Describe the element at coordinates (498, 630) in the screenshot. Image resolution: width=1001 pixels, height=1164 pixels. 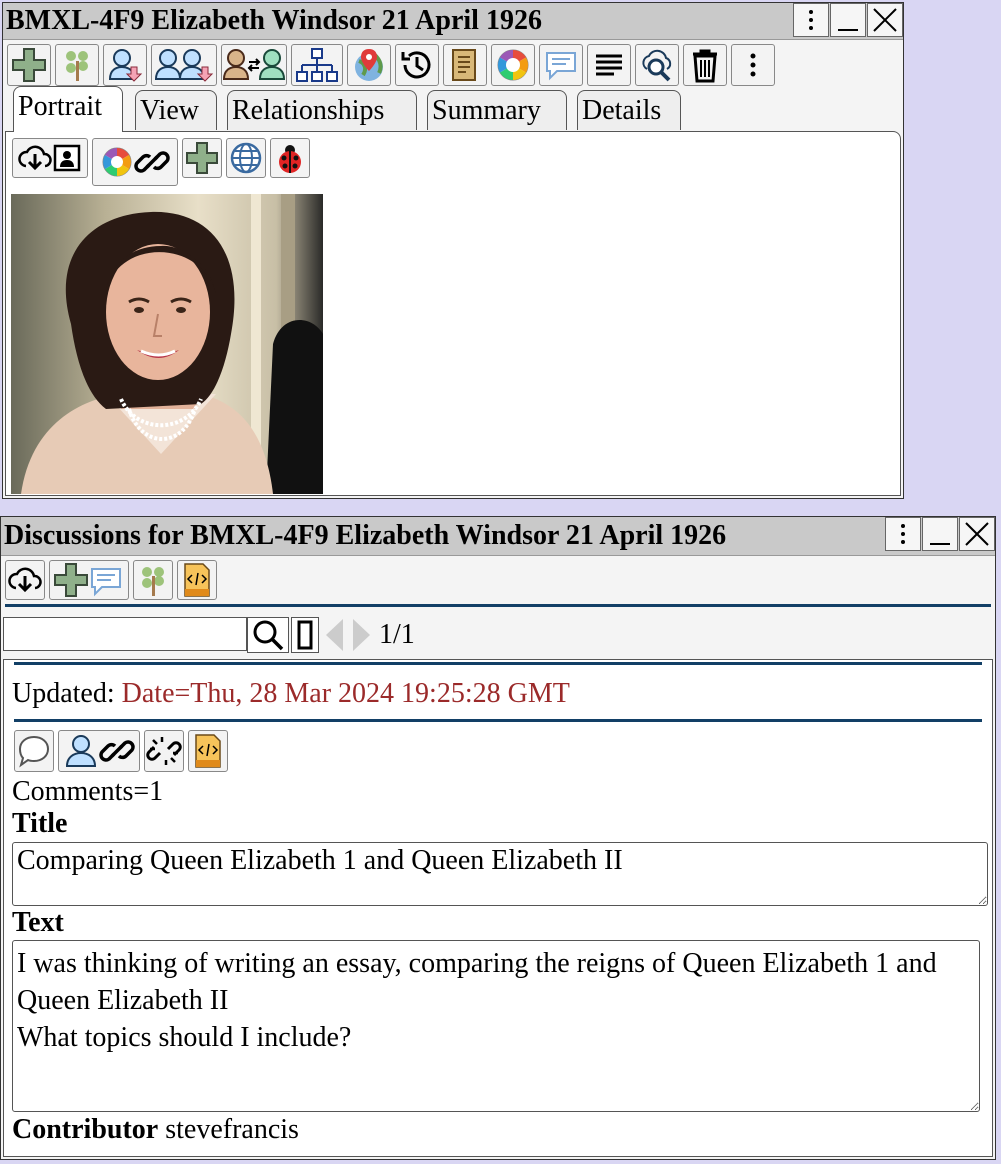
I see `search-row: 1/1` at that location.